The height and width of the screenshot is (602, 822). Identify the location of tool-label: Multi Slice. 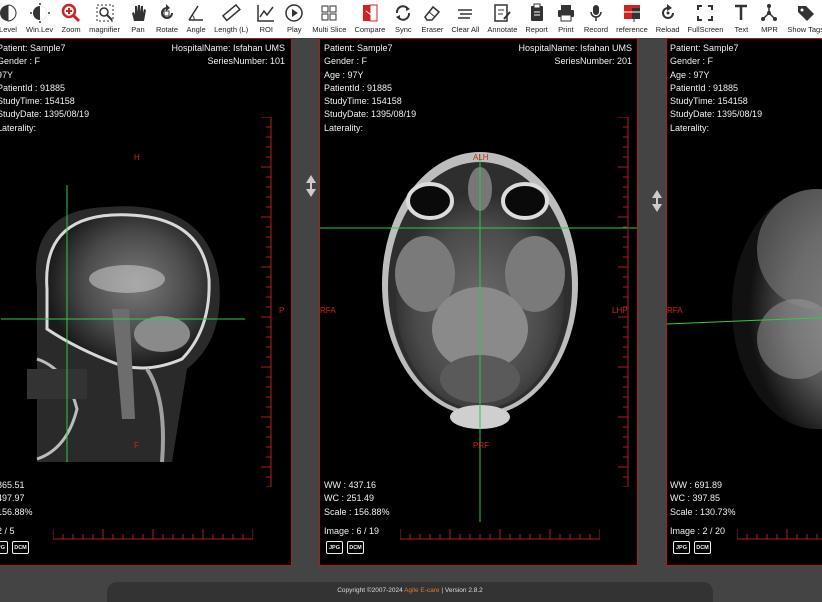
(329, 29).